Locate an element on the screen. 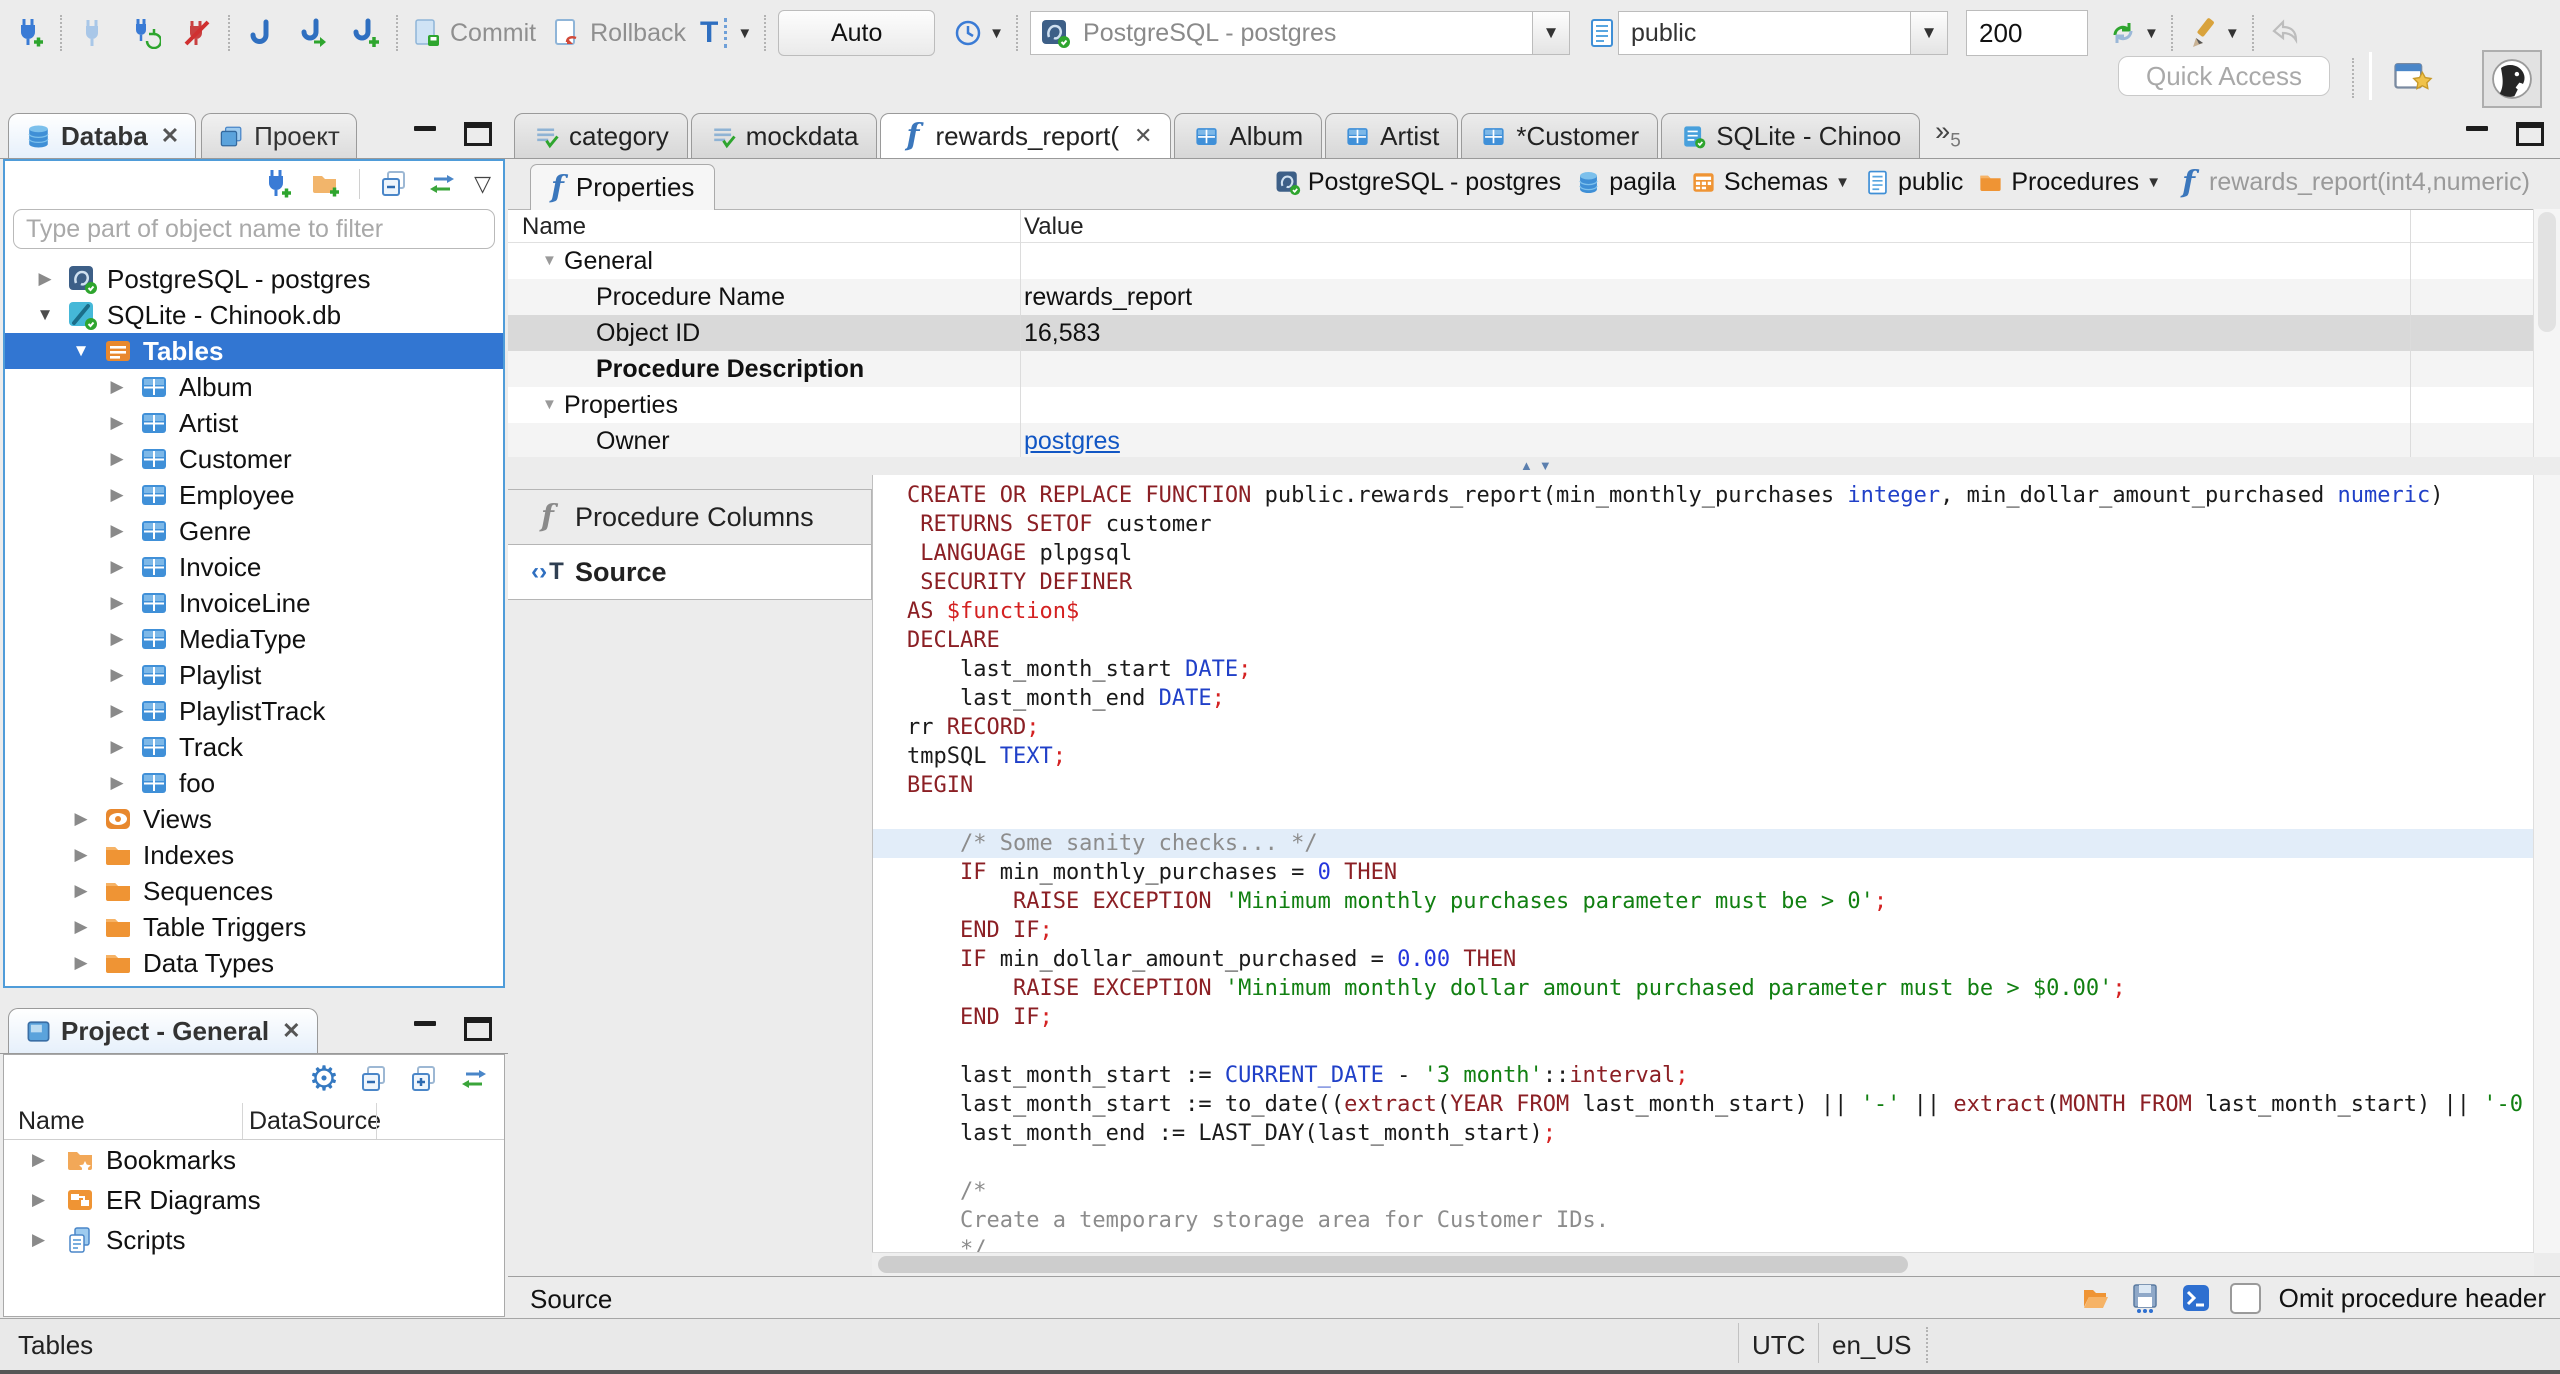 The width and height of the screenshot is (2560, 1374). project-item-er-diagrams: ▶ ER Diagrams is located at coordinates (254, 1200).